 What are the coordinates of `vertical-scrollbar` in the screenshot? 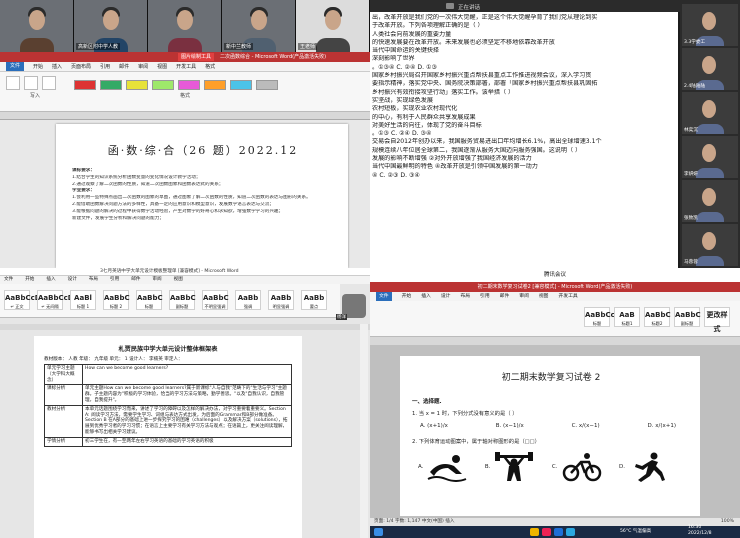 It's located at (364, 431).